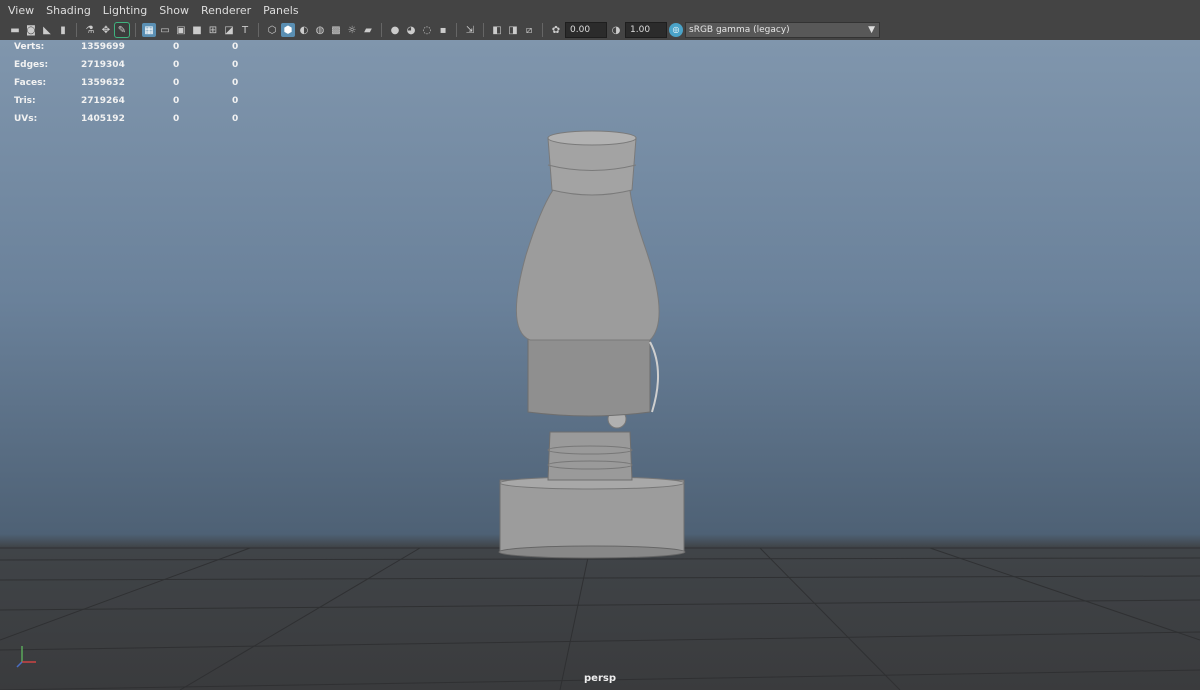  Describe the element at coordinates (122, 30) in the screenshot. I see `grease-pencil-icon: ✎` at that location.